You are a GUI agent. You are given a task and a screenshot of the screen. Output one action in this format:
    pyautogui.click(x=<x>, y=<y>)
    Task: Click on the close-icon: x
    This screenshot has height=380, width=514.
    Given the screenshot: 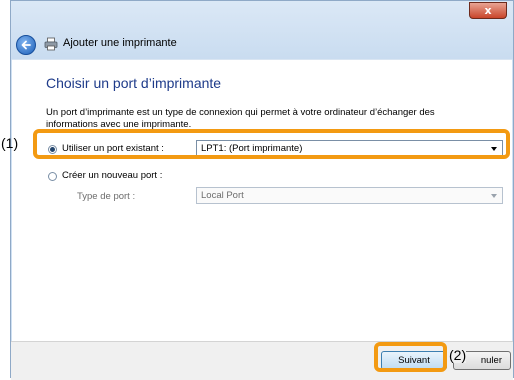 What is the action you would take?
    pyautogui.click(x=488, y=10)
    